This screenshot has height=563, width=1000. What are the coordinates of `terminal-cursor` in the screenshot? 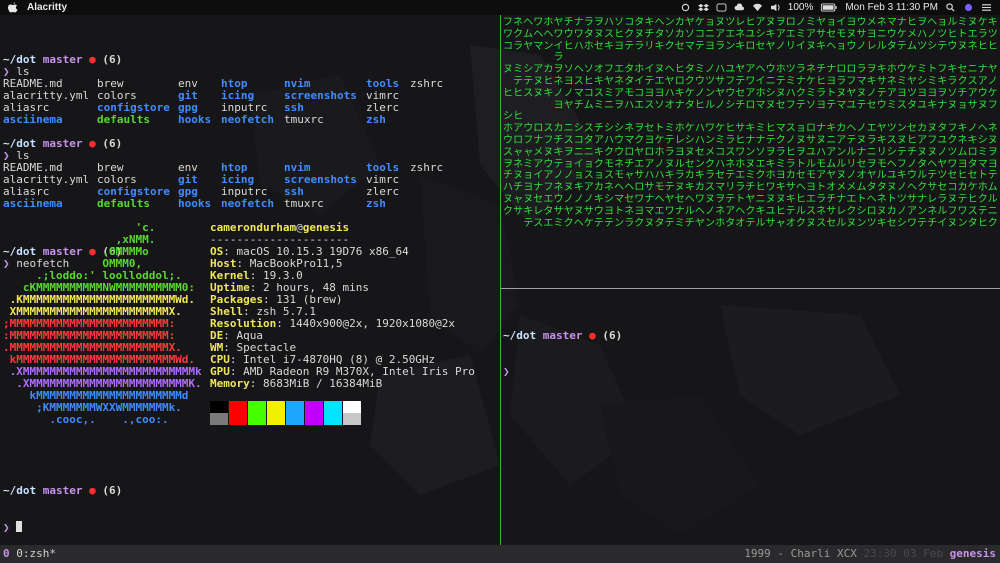 It's located at (19, 526).